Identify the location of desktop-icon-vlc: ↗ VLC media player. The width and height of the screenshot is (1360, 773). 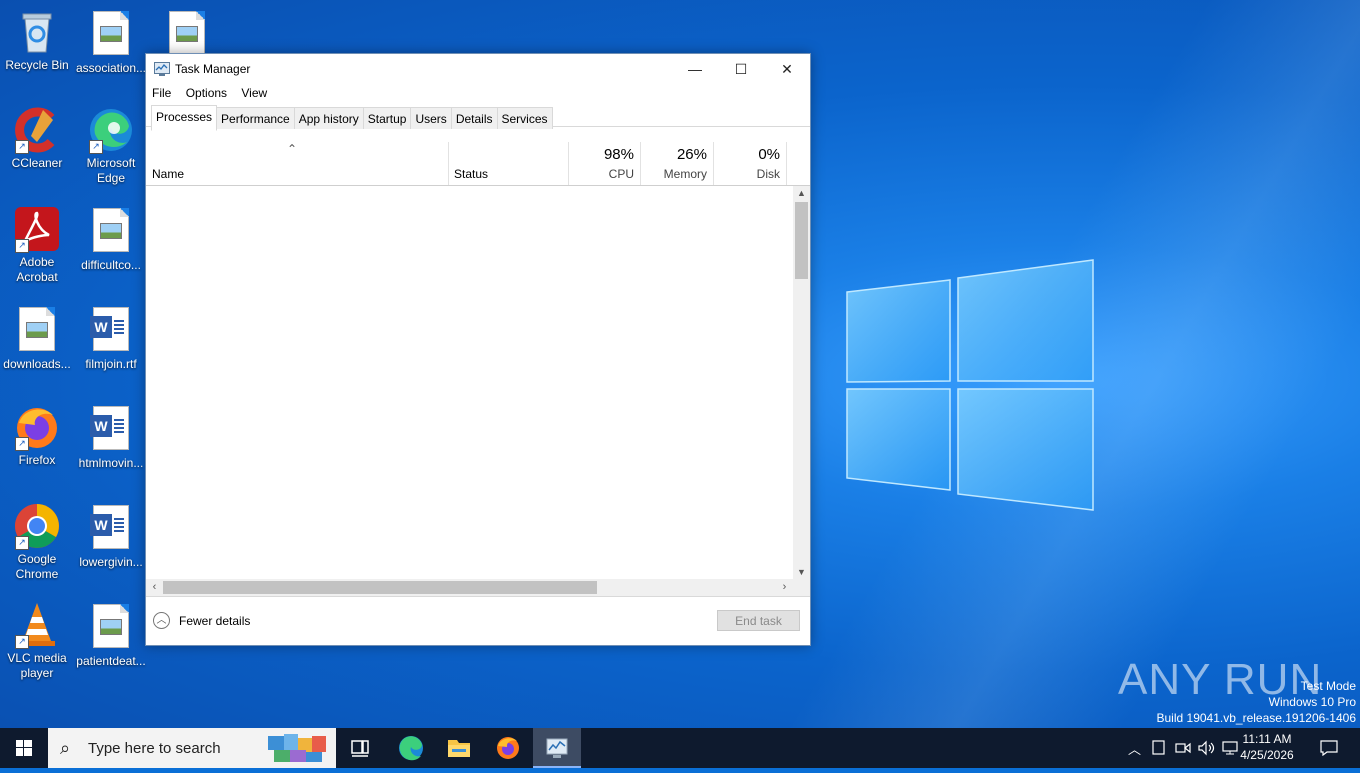
(37, 641).